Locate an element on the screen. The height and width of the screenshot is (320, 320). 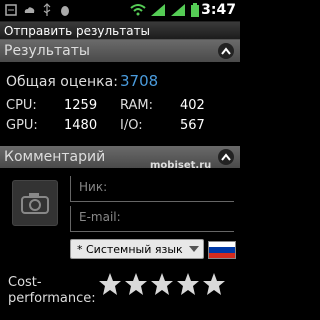
comment-section-label: Комментарий is located at coordinates (55, 157).